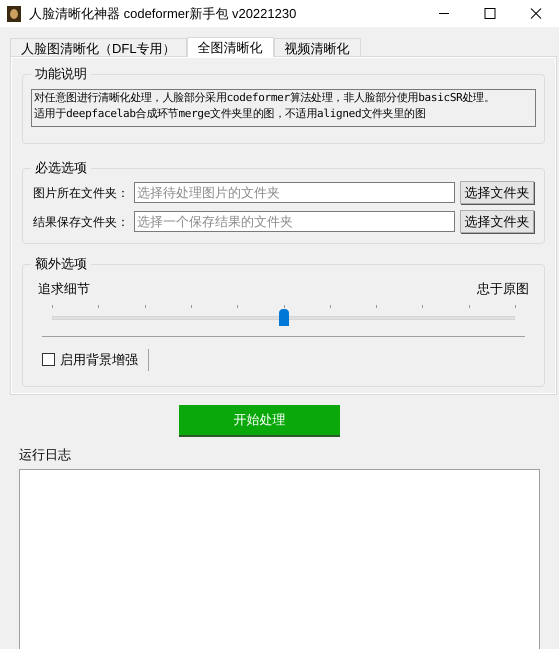  I want to click on slider-thumb, so click(283, 317).